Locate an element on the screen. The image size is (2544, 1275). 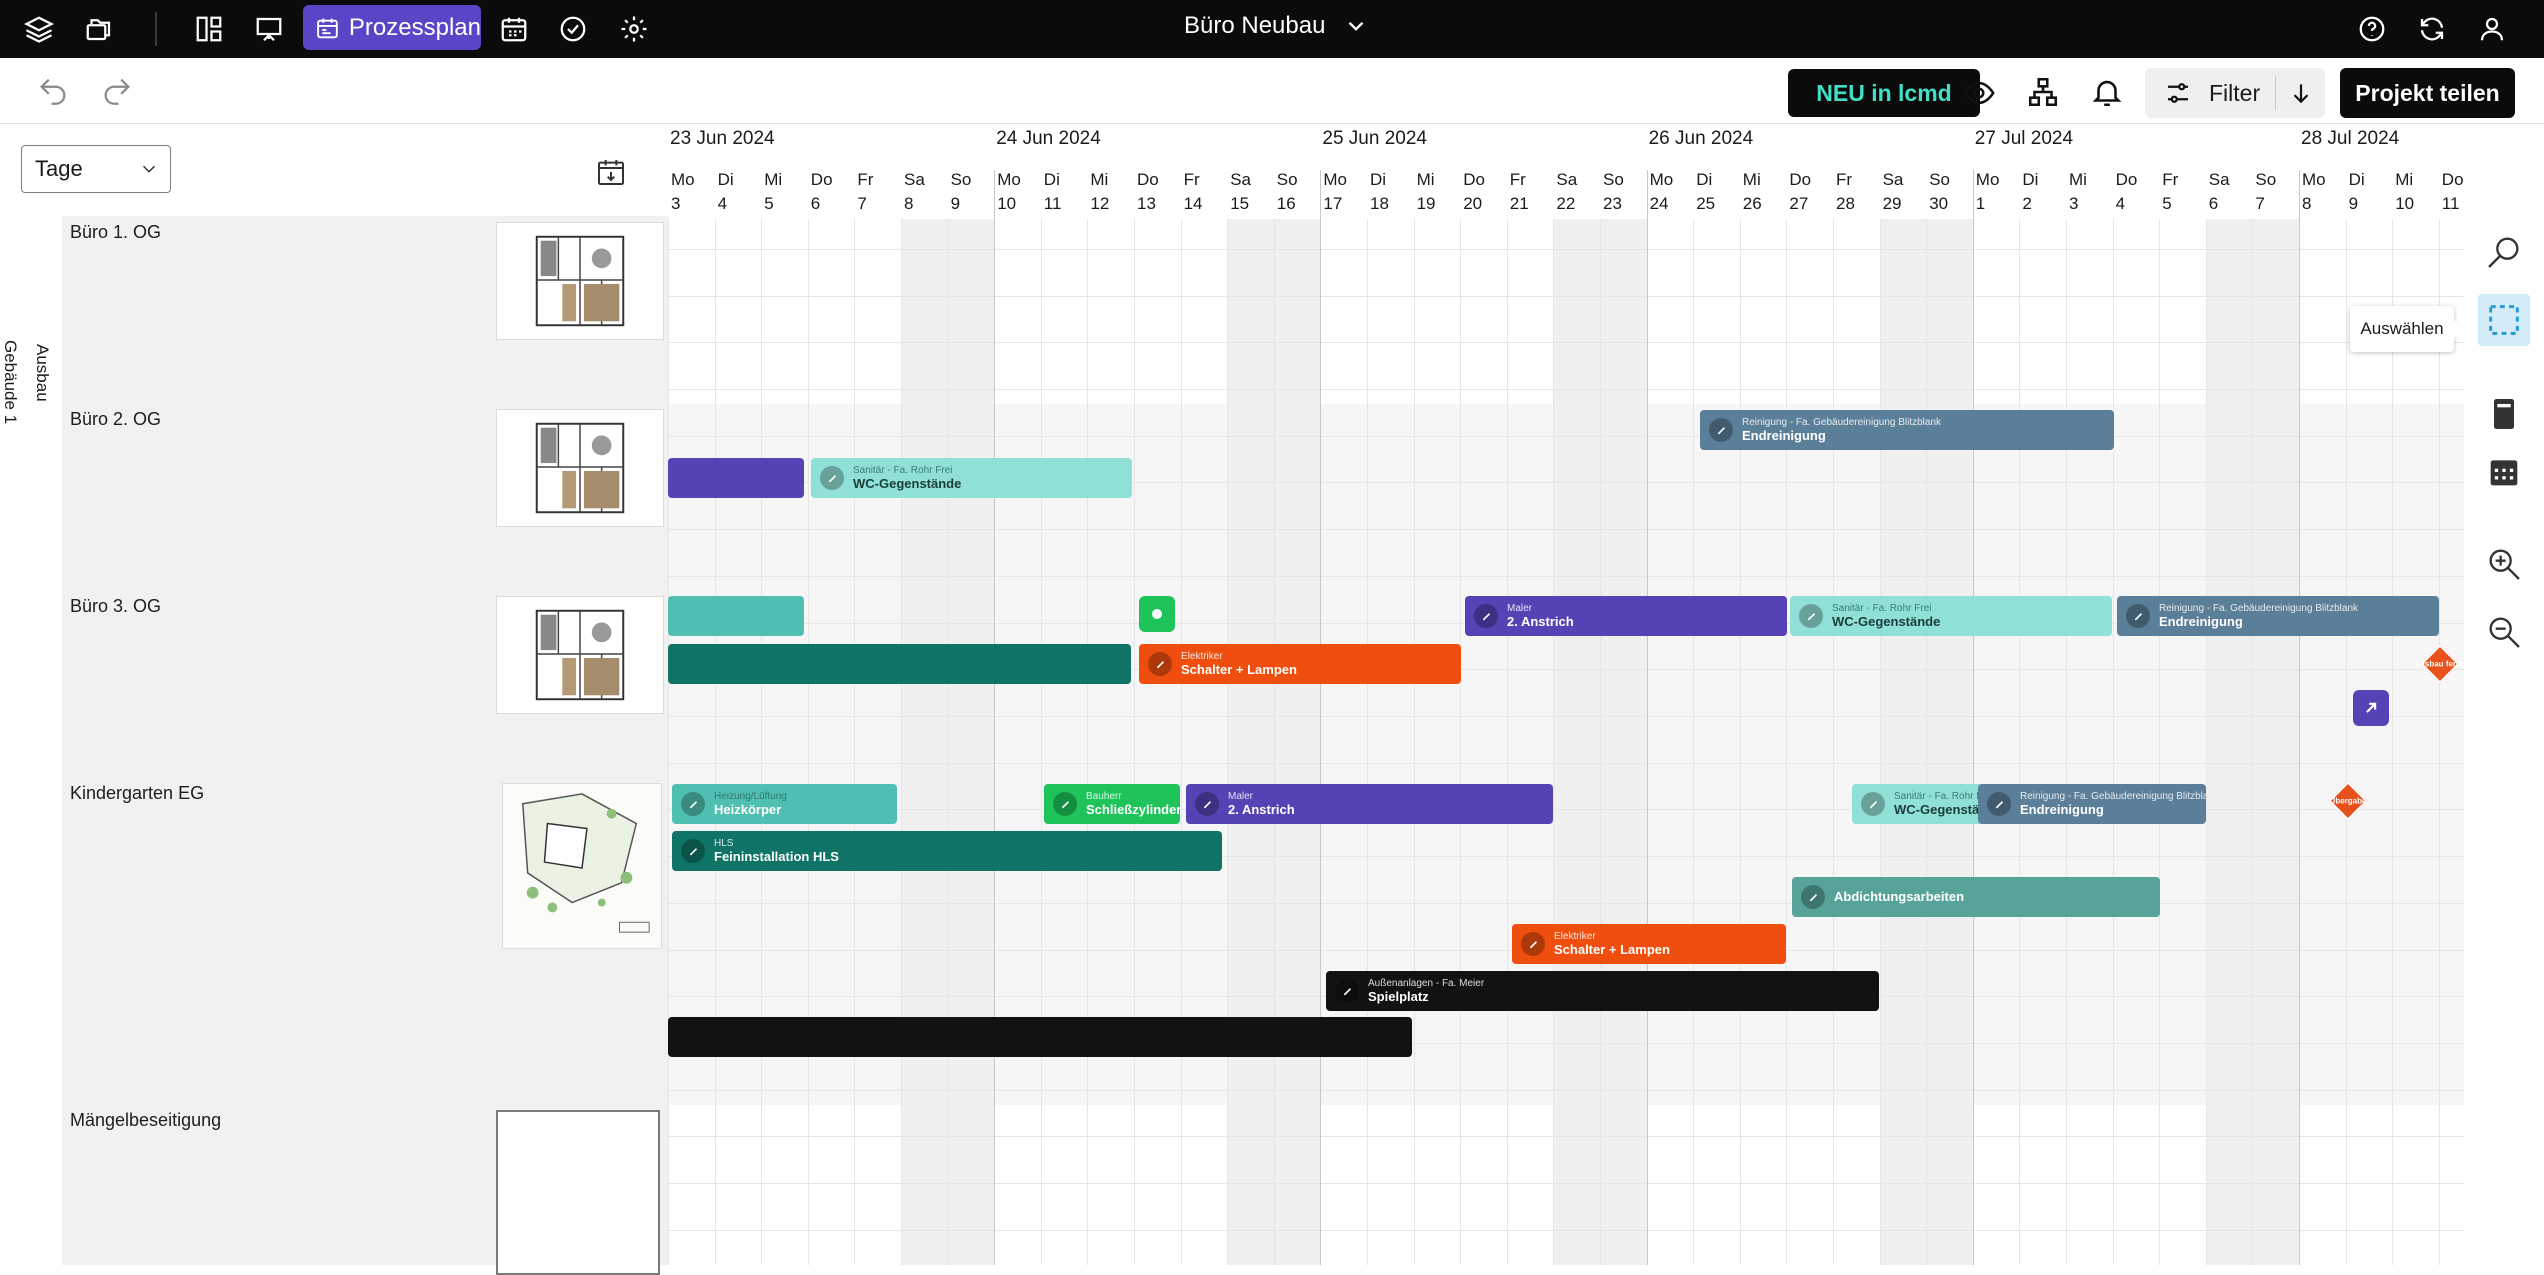
task-text: Abdichtungsarbeiten is located at coordinates (1899, 897).